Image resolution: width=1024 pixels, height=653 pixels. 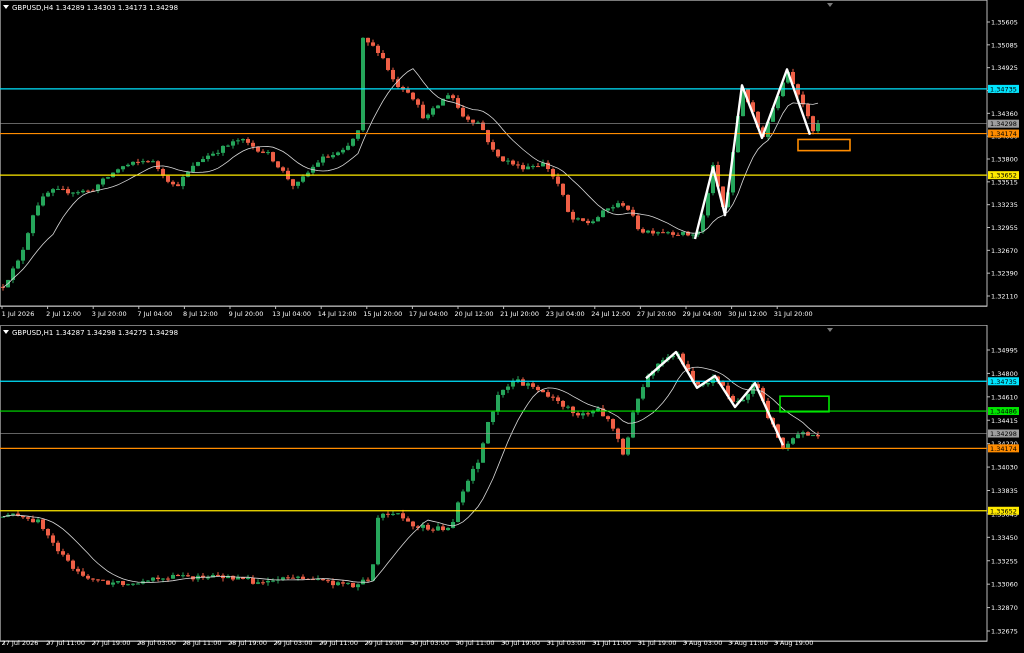 What do you see at coordinates (20, 643) in the screenshot?
I see `x-tick-label: 27 Jul 2026` at bounding box center [20, 643].